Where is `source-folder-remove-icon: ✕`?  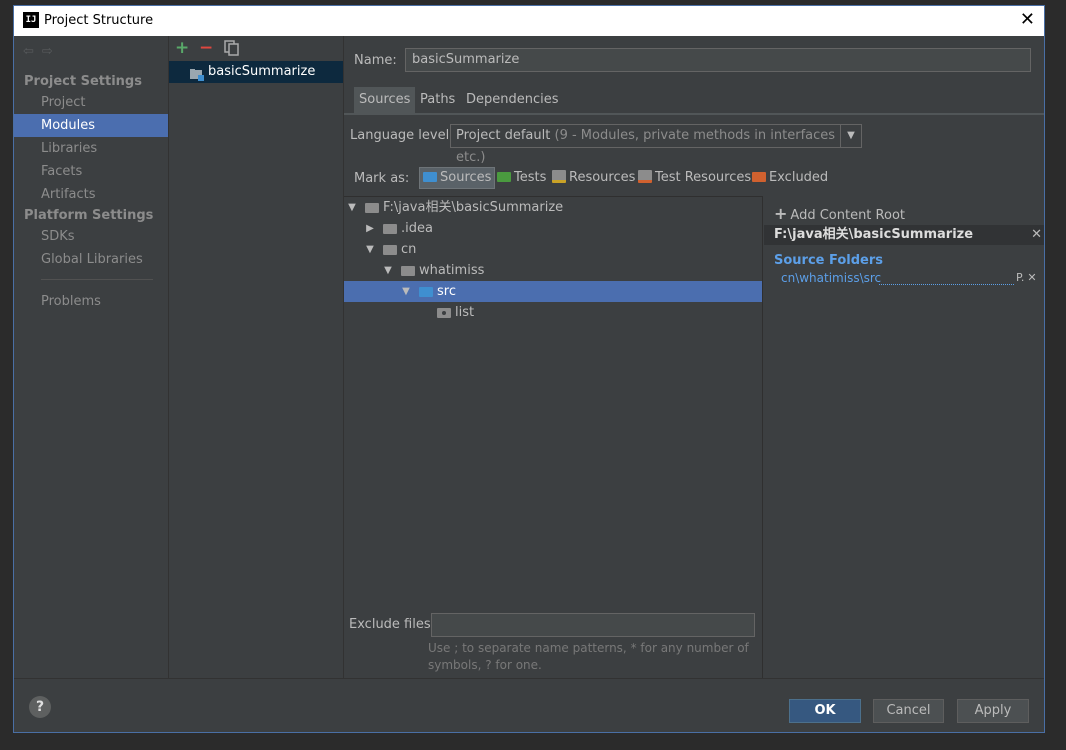
source-folder-remove-icon: ✕ is located at coordinates (1031, 277).